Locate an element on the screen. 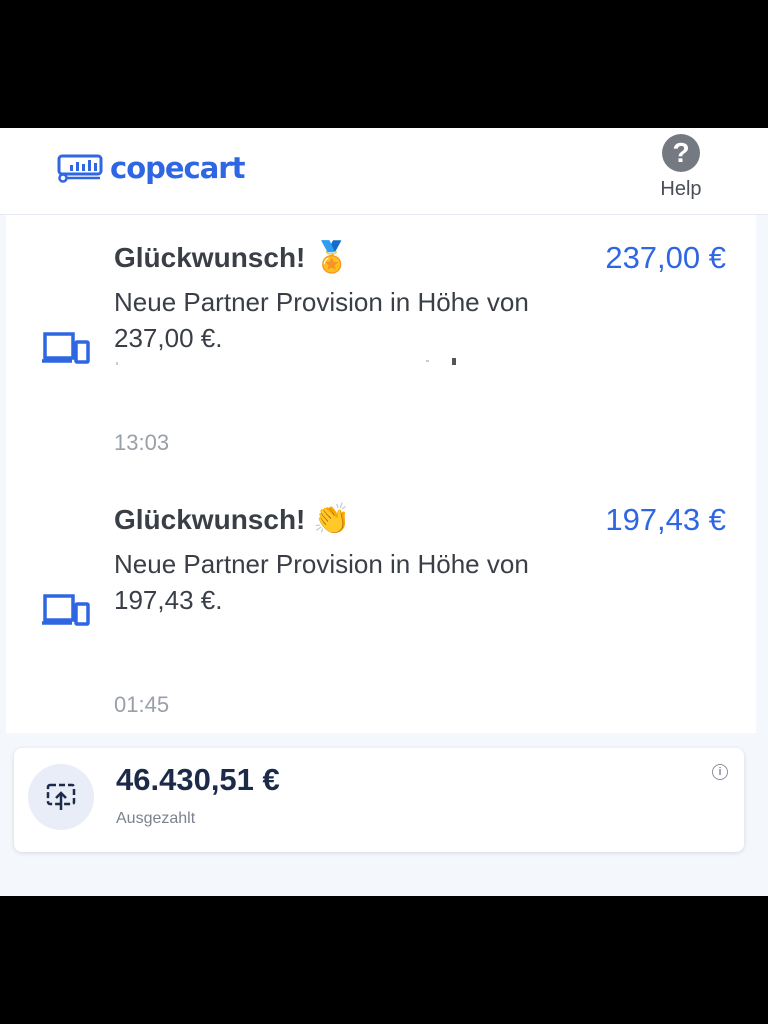 Image resolution: width=768 pixels, height=1024 pixels. help-icon: ? is located at coordinates (681, 153).